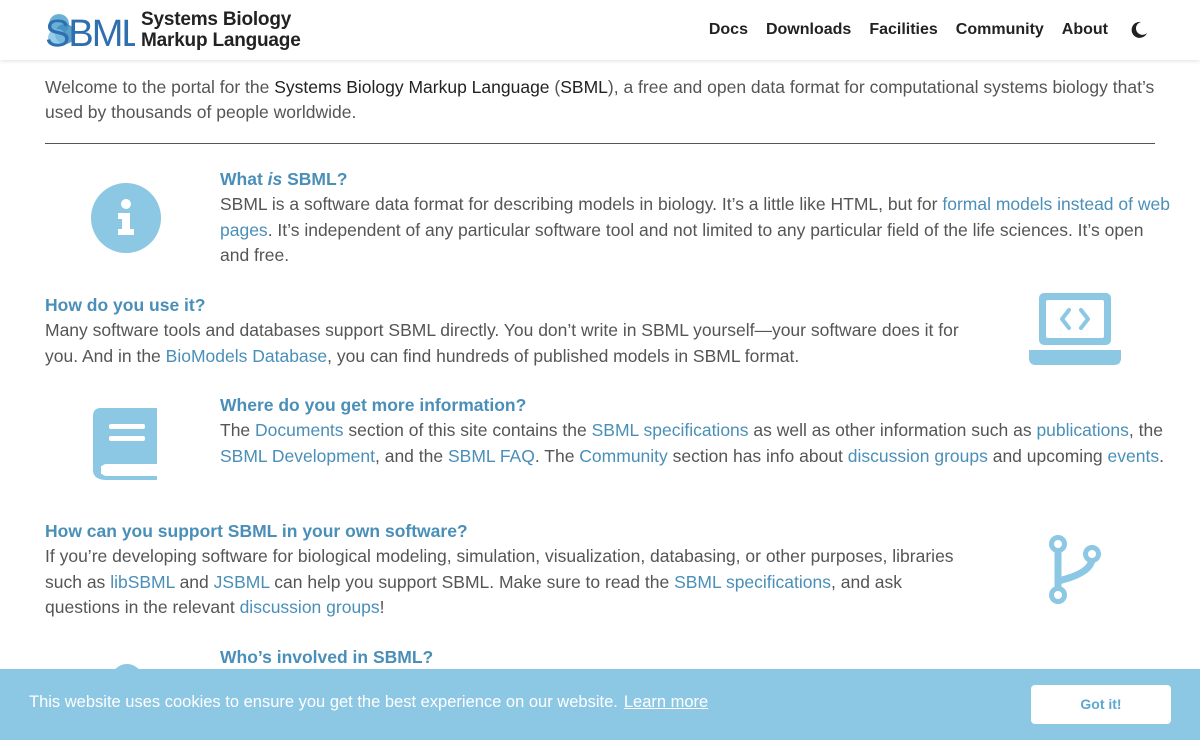  Describe the element at coordinates (670, 430) in the screenshot. I see `sbml-specifications-link: SBML specifications` at that location.